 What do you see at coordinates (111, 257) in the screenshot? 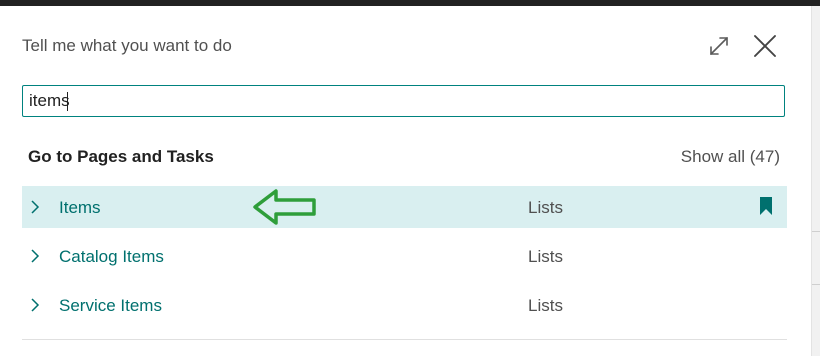
I see `result-name: Catalog Items` at bounding box center [111, 257].